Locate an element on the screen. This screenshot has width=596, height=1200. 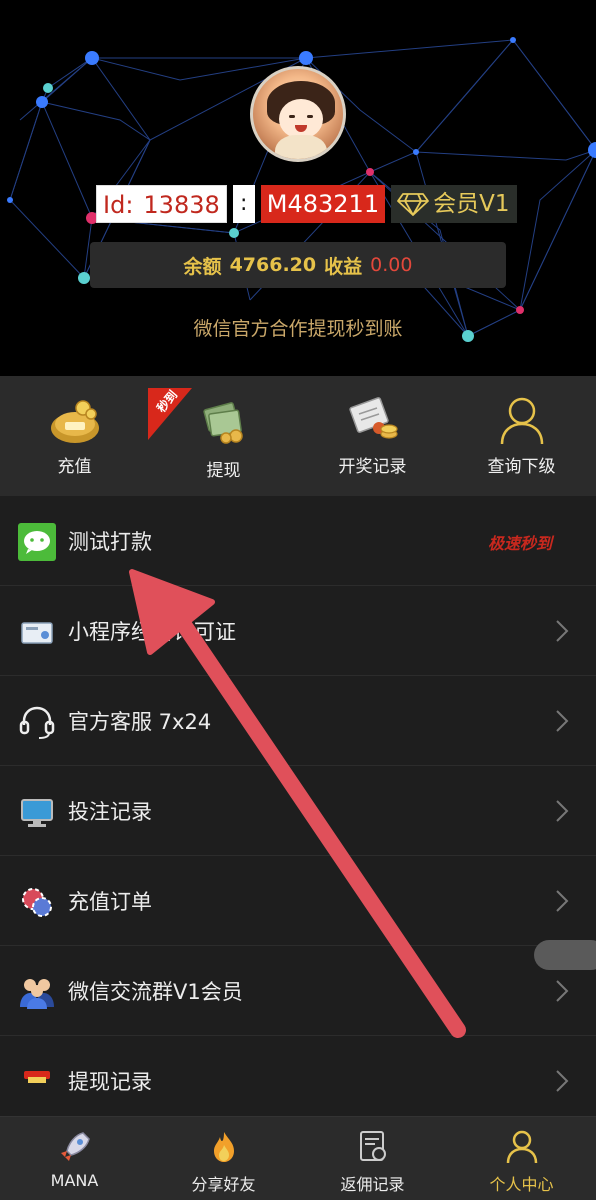
promo-text: 极速秒到 is located at coordinates (521, 543).